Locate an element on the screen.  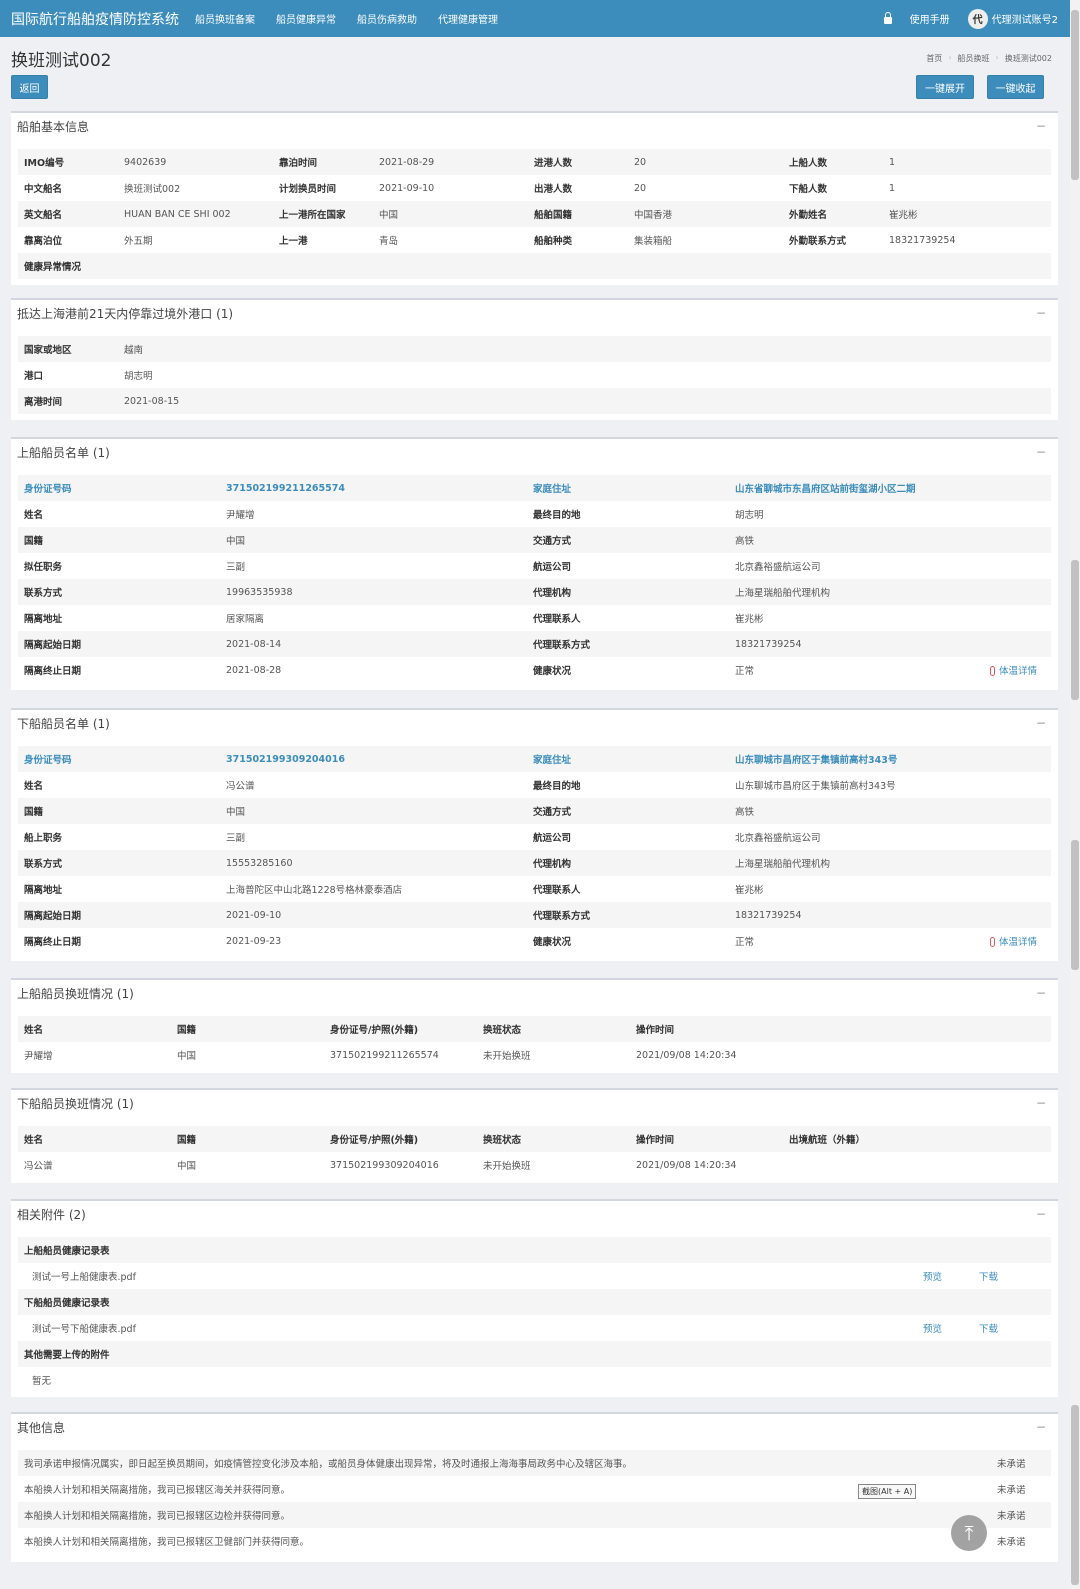
field-value: 15553285160 is located at coordinates (259, 863).